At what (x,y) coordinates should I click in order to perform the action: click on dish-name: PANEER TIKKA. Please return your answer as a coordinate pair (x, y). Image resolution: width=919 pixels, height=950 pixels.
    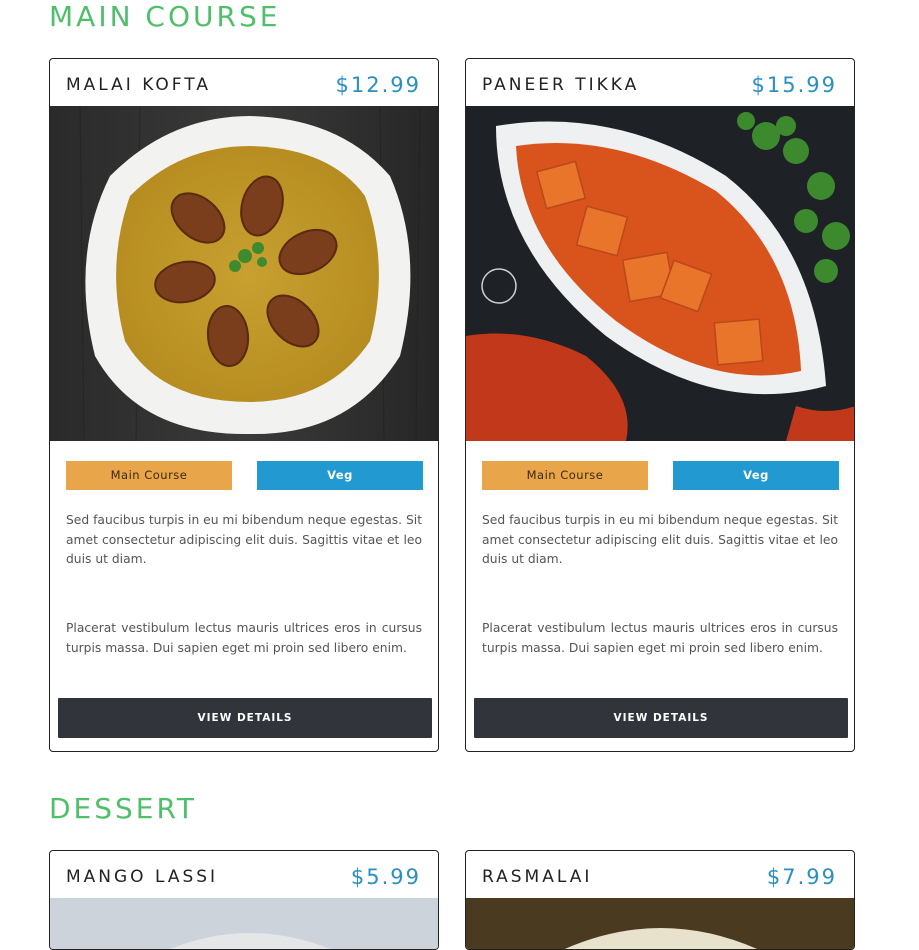
    Looking at the image, I should click on (561, 85).